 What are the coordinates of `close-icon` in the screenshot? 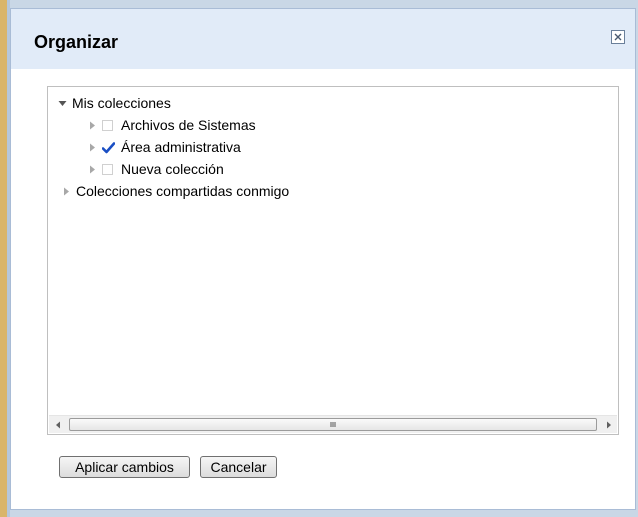 It's located at (618, 37).